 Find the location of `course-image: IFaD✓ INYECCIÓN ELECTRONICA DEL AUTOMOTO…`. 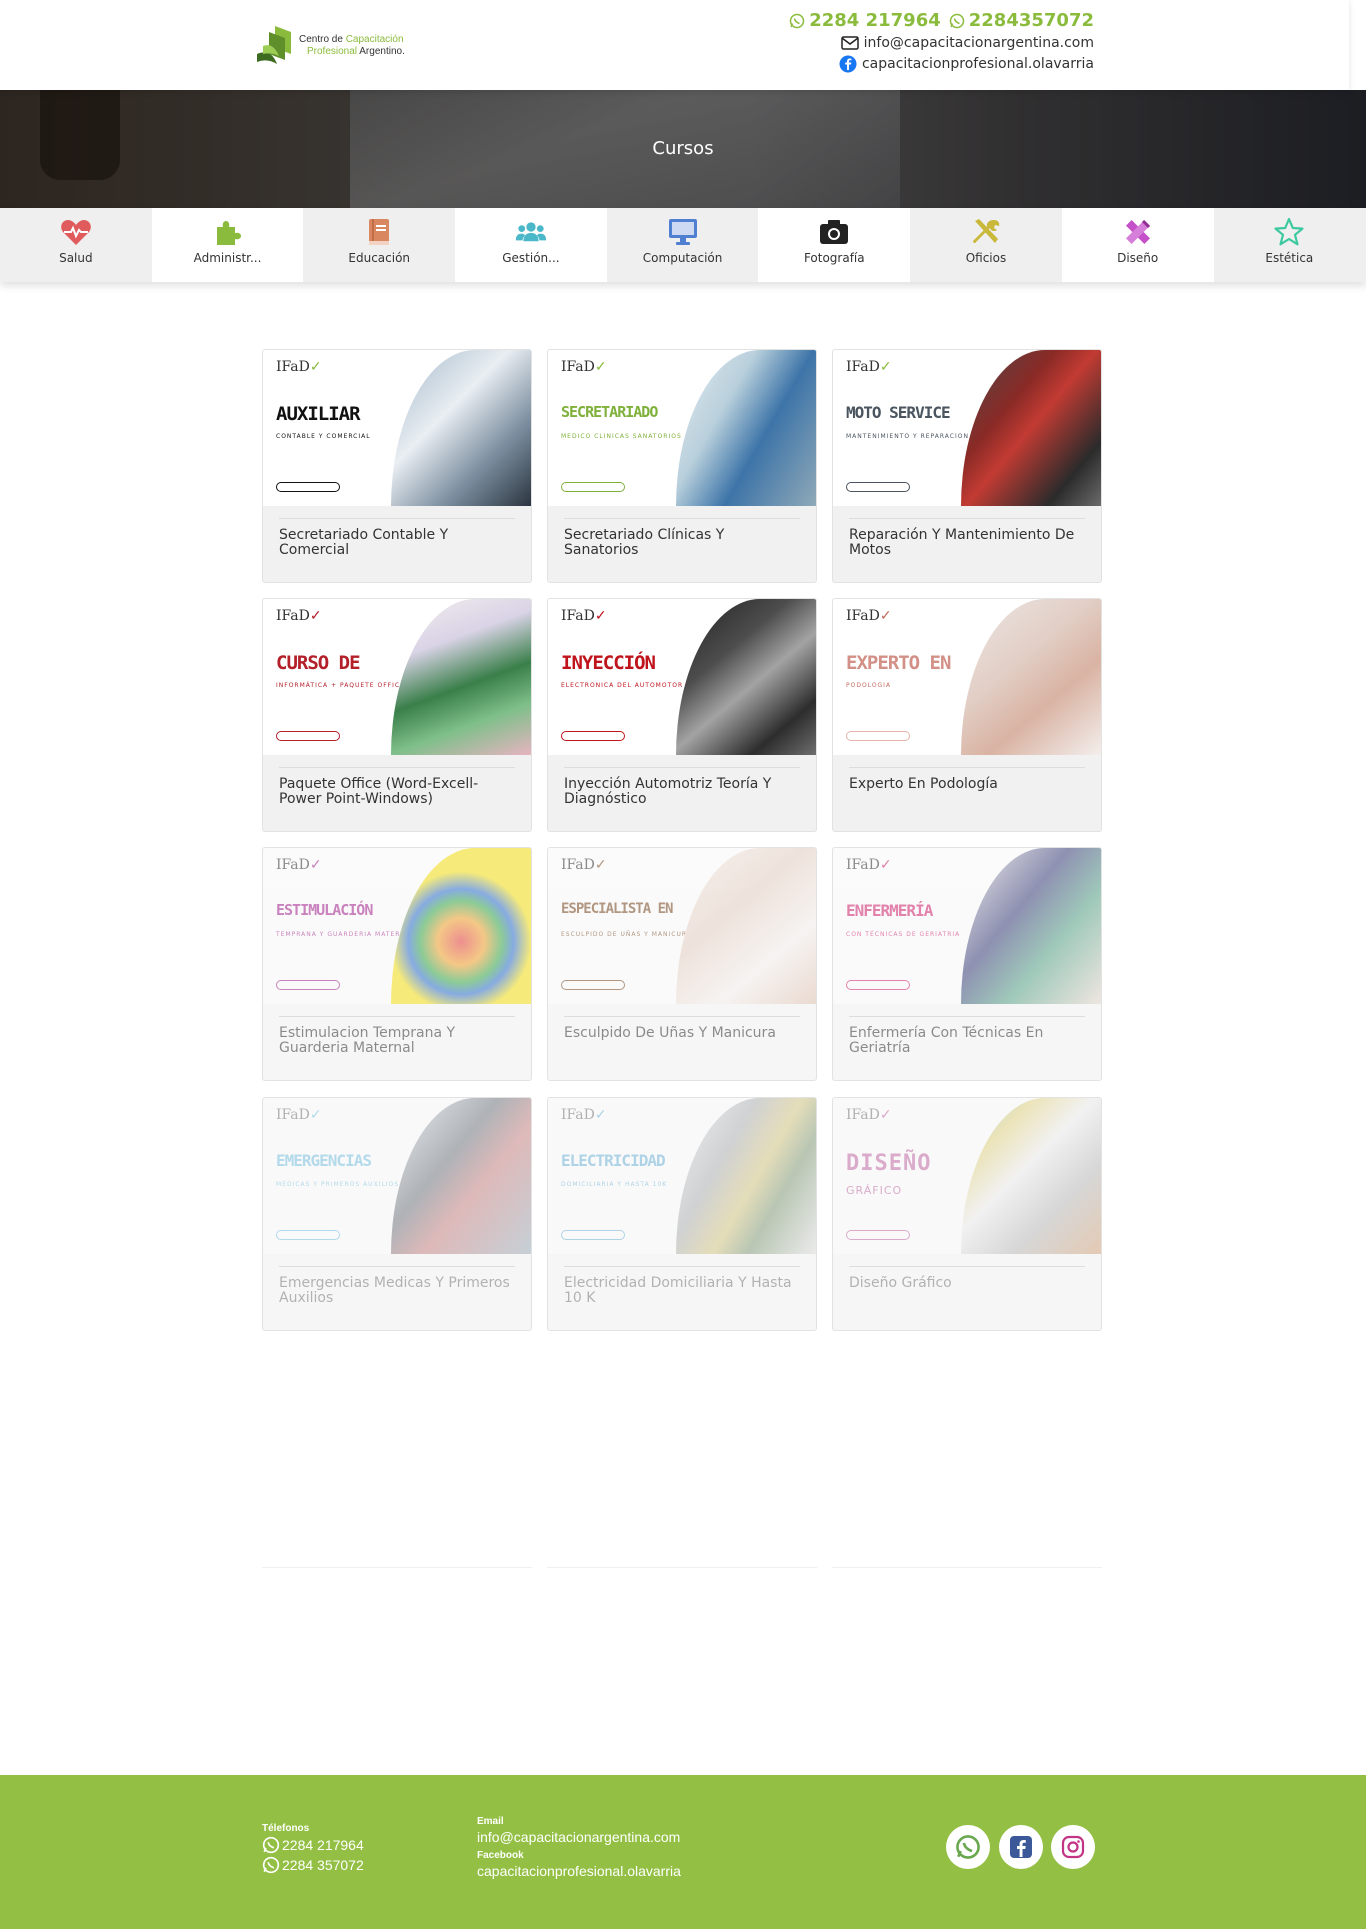

course-image: IFaD✓ INYECCIÓN ELECTRONICA DEL AUTOMOTO… is located at coordinates (682, 677).